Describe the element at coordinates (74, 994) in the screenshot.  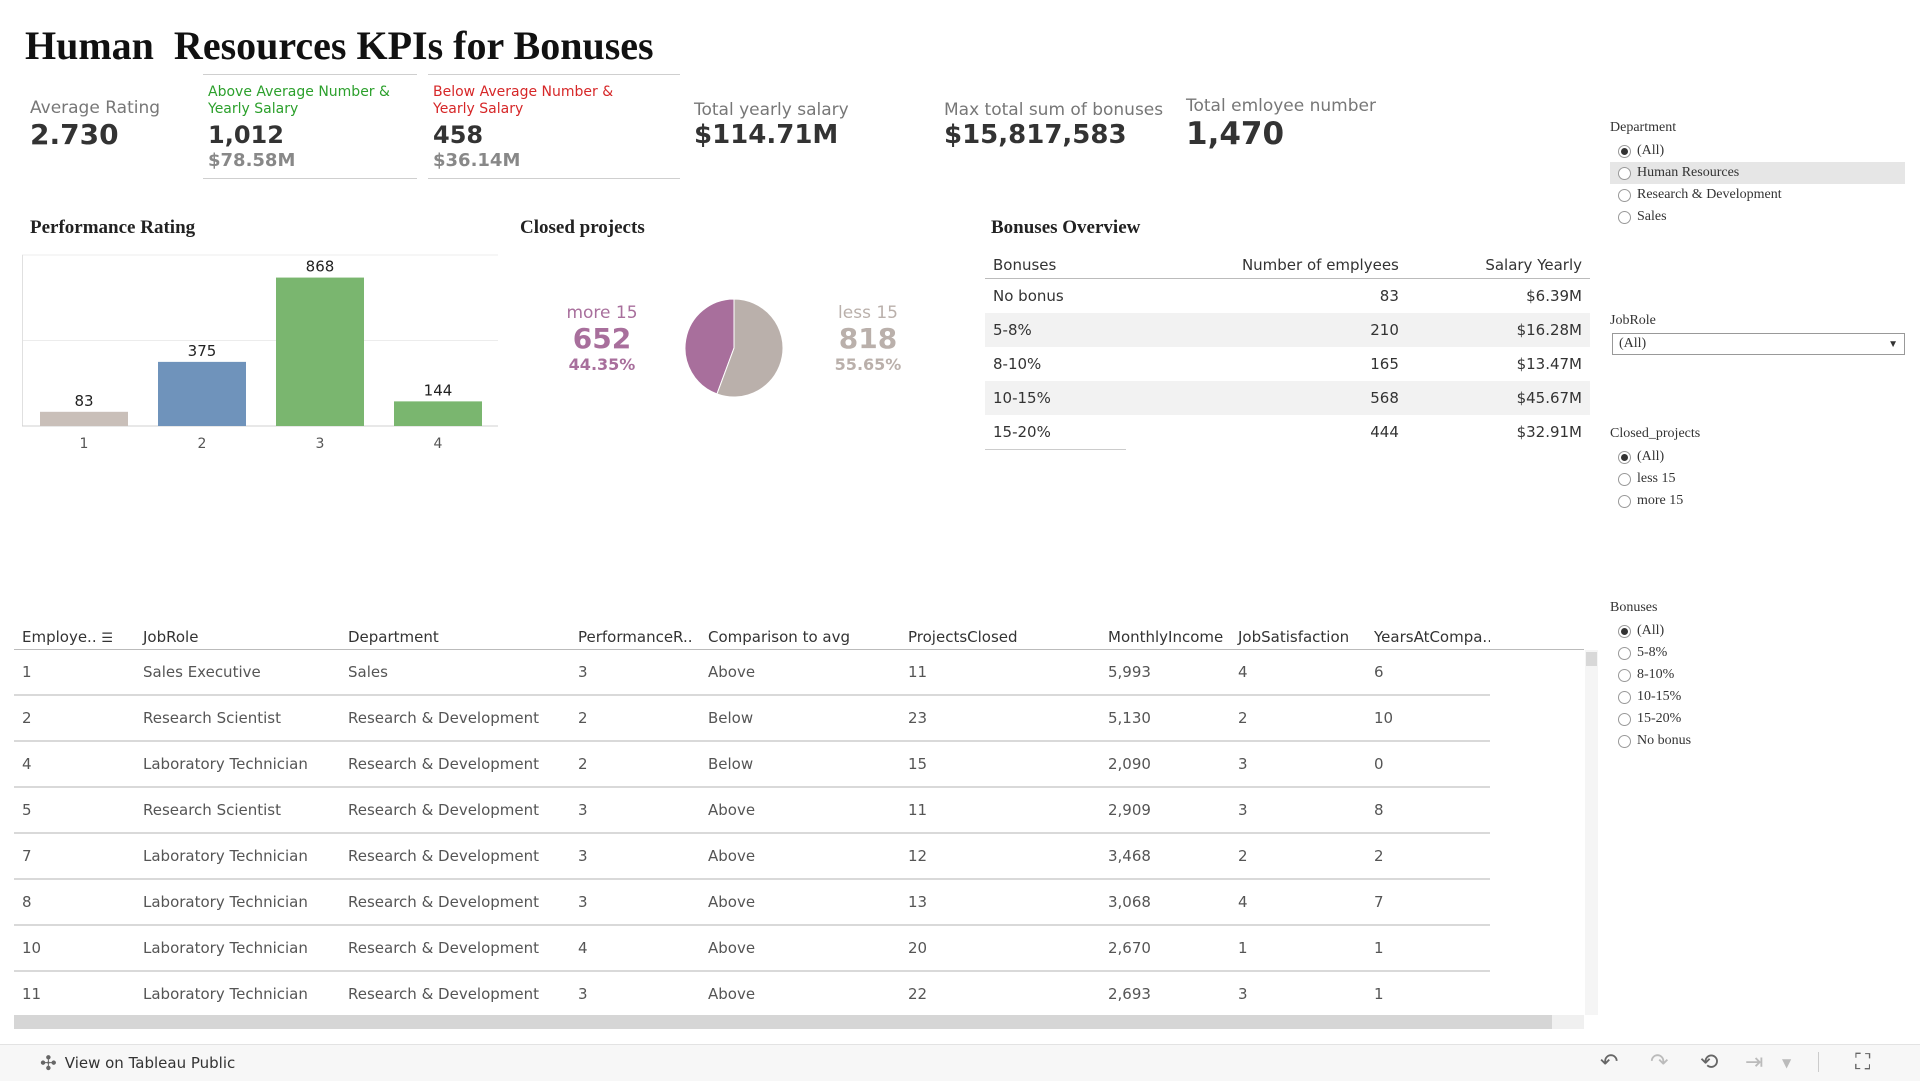
I see `table-cell: 11` at that location.